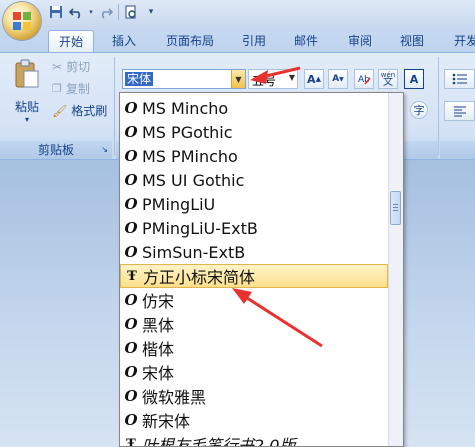  I want to click on font-list-item-label: 微软雅黑, so click(174, 397).